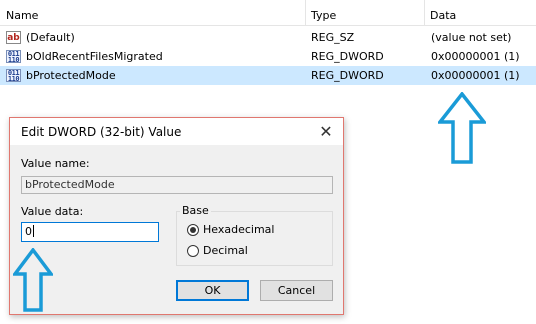  What do you see at coordinates (195, 210) in the screenshot?
I see `base-group-label: Base` at bounding box center [195, 210].